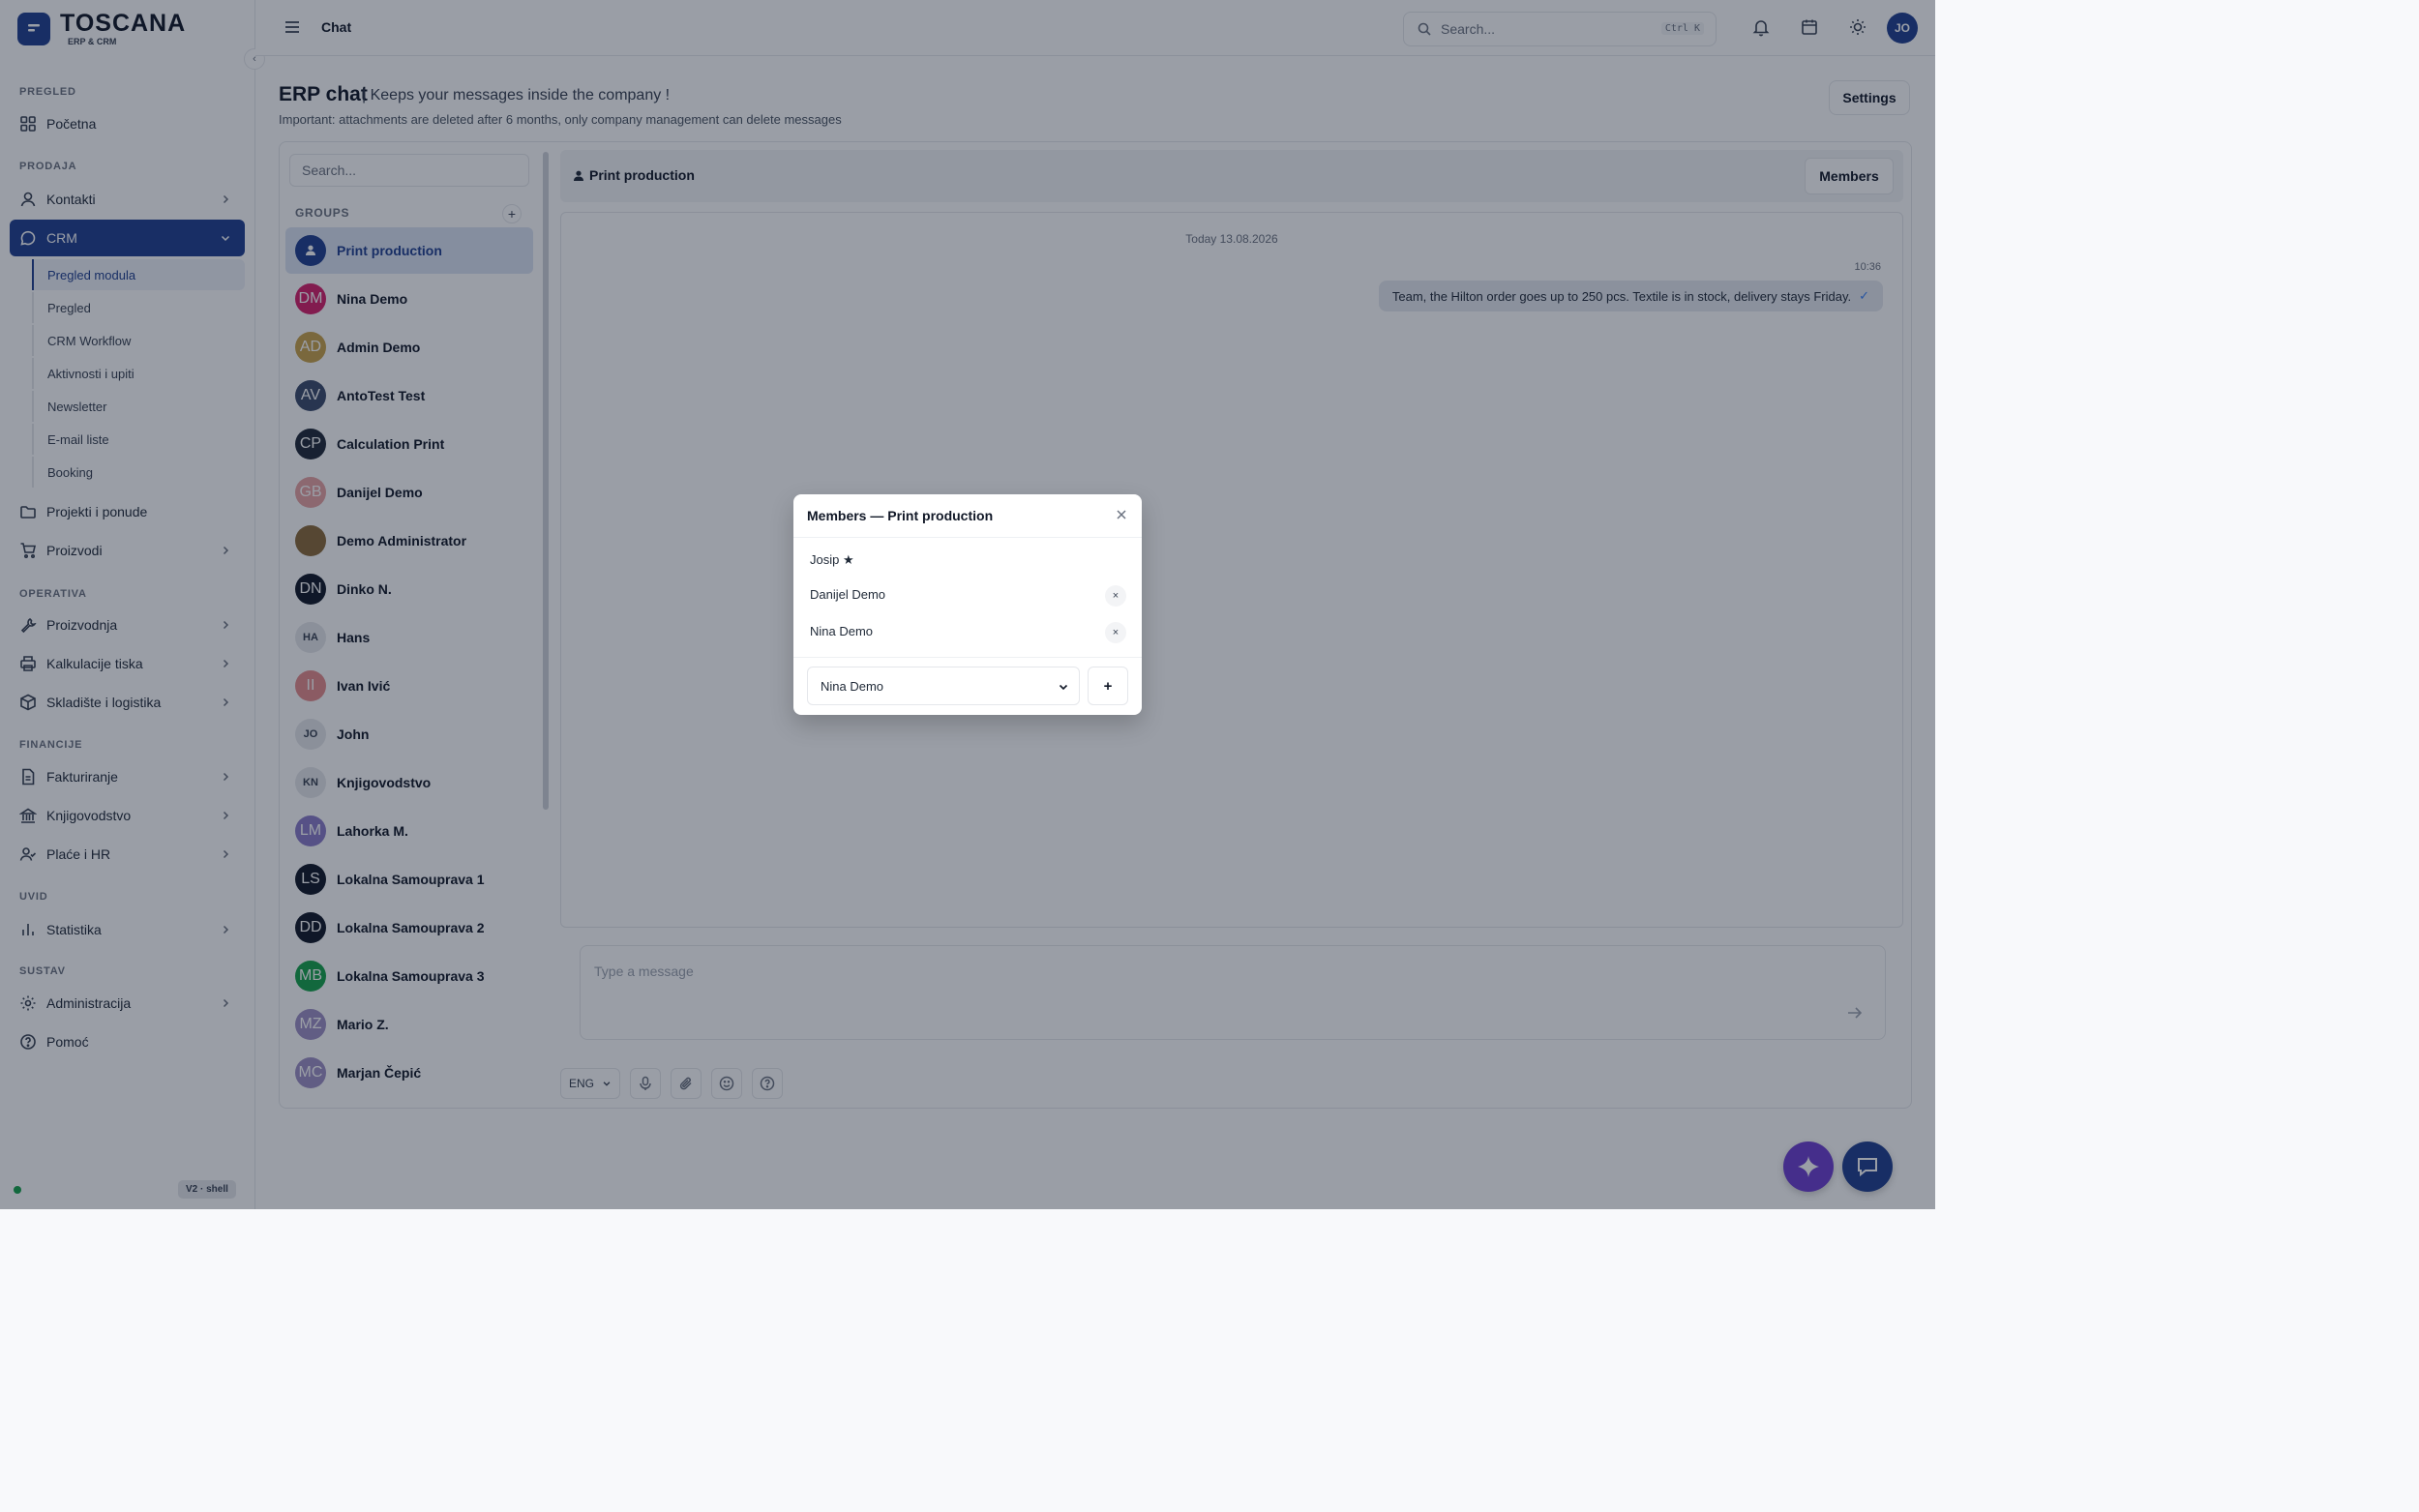  What do you see at coordinates (1063, 688) in the screenshot?
I see `chevron-down-icon` at bounding box center [1063, 688].